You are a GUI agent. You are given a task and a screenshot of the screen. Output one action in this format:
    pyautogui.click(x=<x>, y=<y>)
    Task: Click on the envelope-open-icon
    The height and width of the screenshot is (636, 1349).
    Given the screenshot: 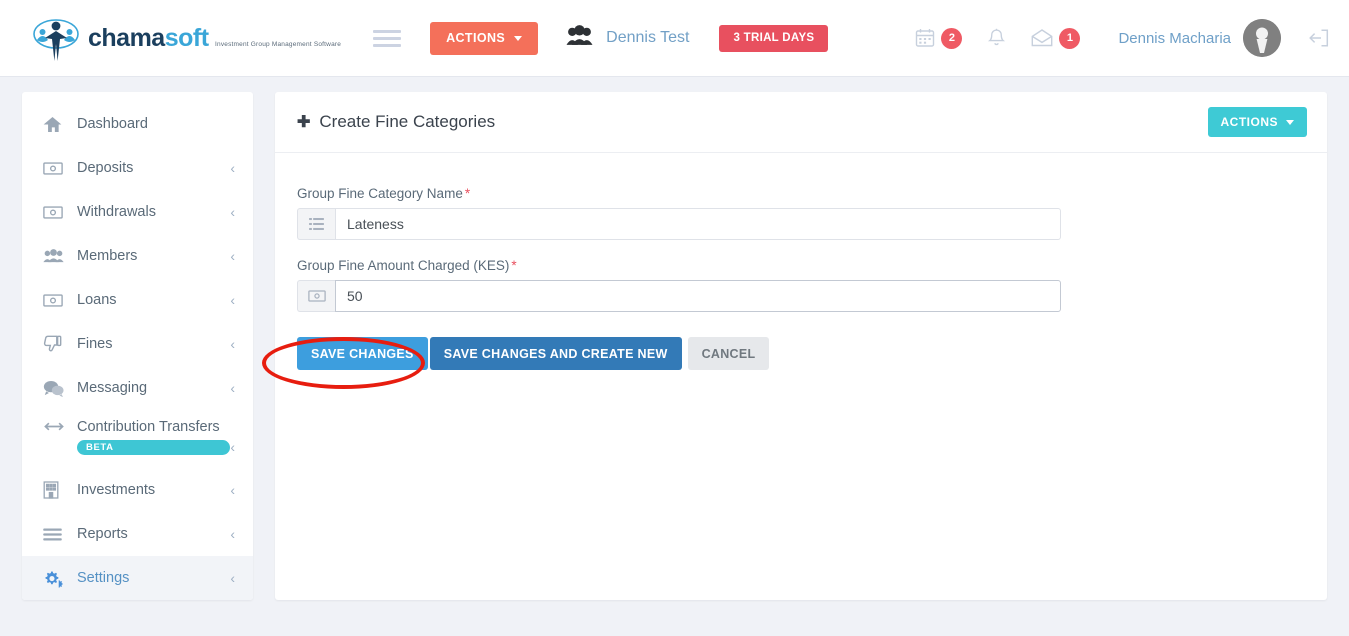 What is the action you would take?
    pyautogui.click(x=1042, y=38)
    